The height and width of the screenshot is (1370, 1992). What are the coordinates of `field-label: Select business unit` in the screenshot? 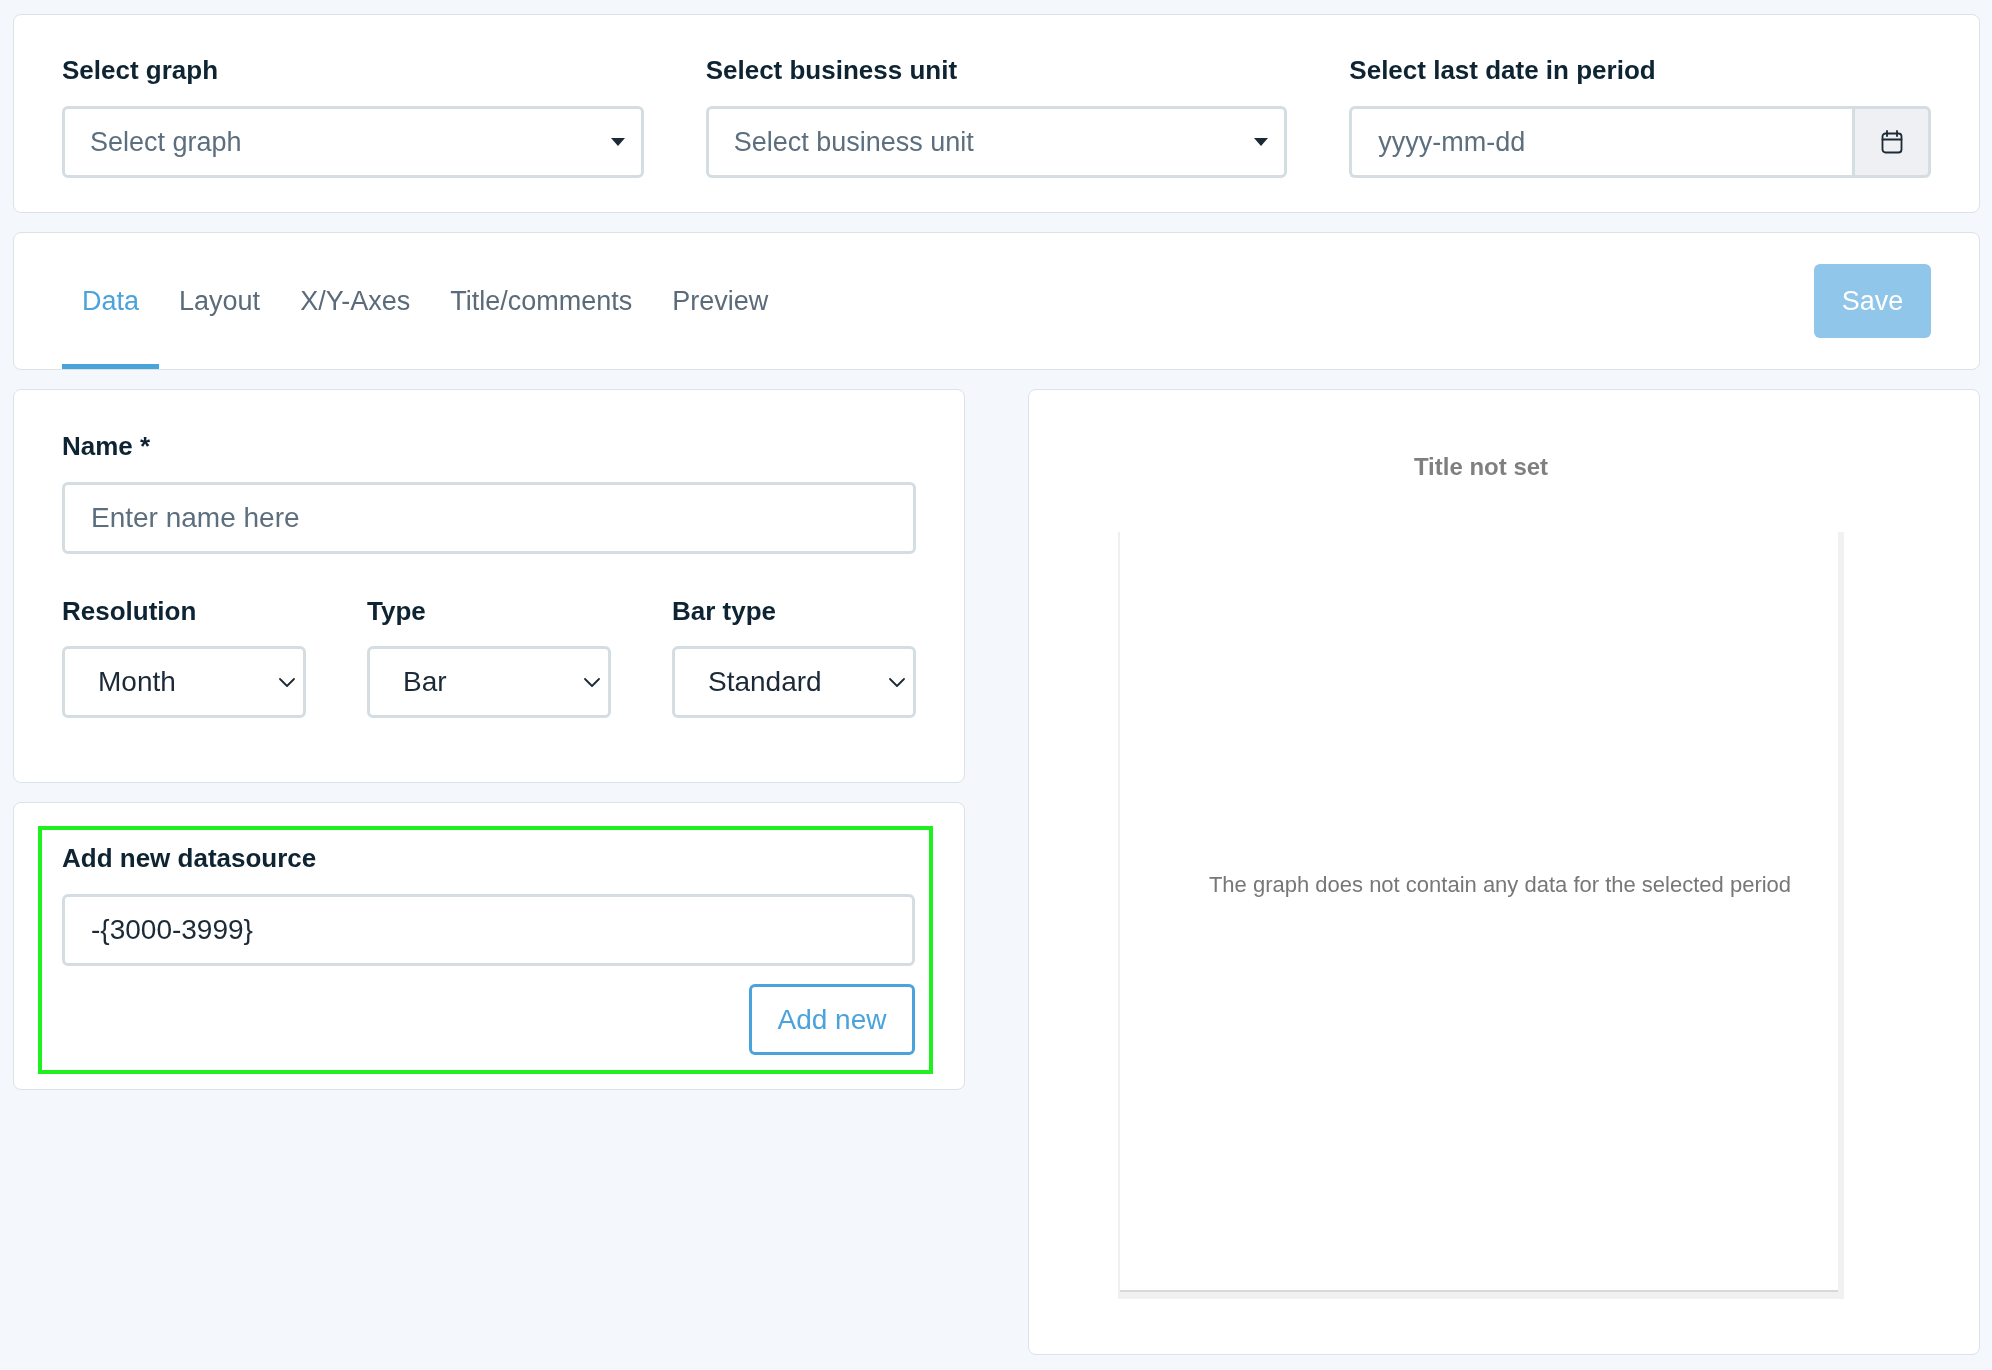 It's located at (832, 70).